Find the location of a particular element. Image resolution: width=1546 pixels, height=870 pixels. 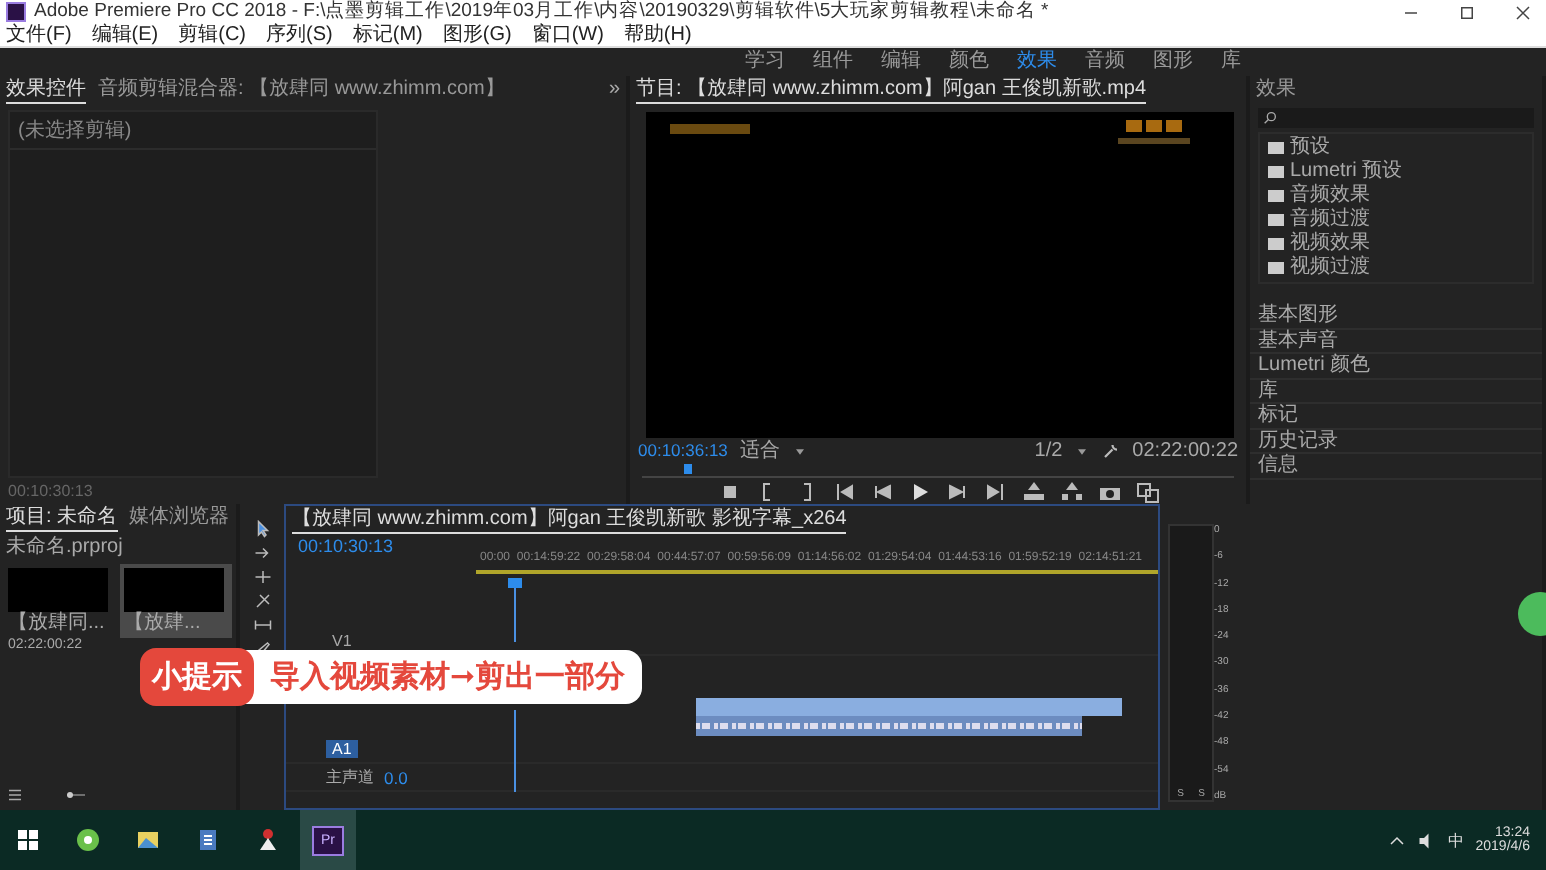

workspace-tab: 库 is located at coordinates (1231, 62).